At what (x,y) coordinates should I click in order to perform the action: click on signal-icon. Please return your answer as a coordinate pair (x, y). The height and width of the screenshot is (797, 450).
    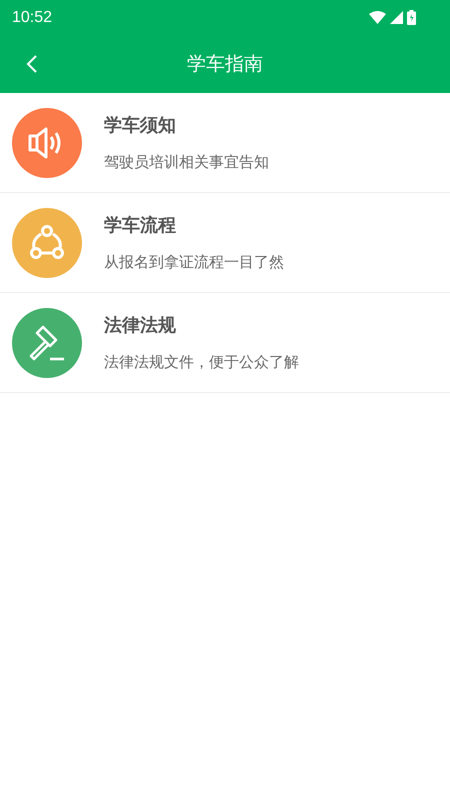
    Looking at the image, I should click on (396, 17).